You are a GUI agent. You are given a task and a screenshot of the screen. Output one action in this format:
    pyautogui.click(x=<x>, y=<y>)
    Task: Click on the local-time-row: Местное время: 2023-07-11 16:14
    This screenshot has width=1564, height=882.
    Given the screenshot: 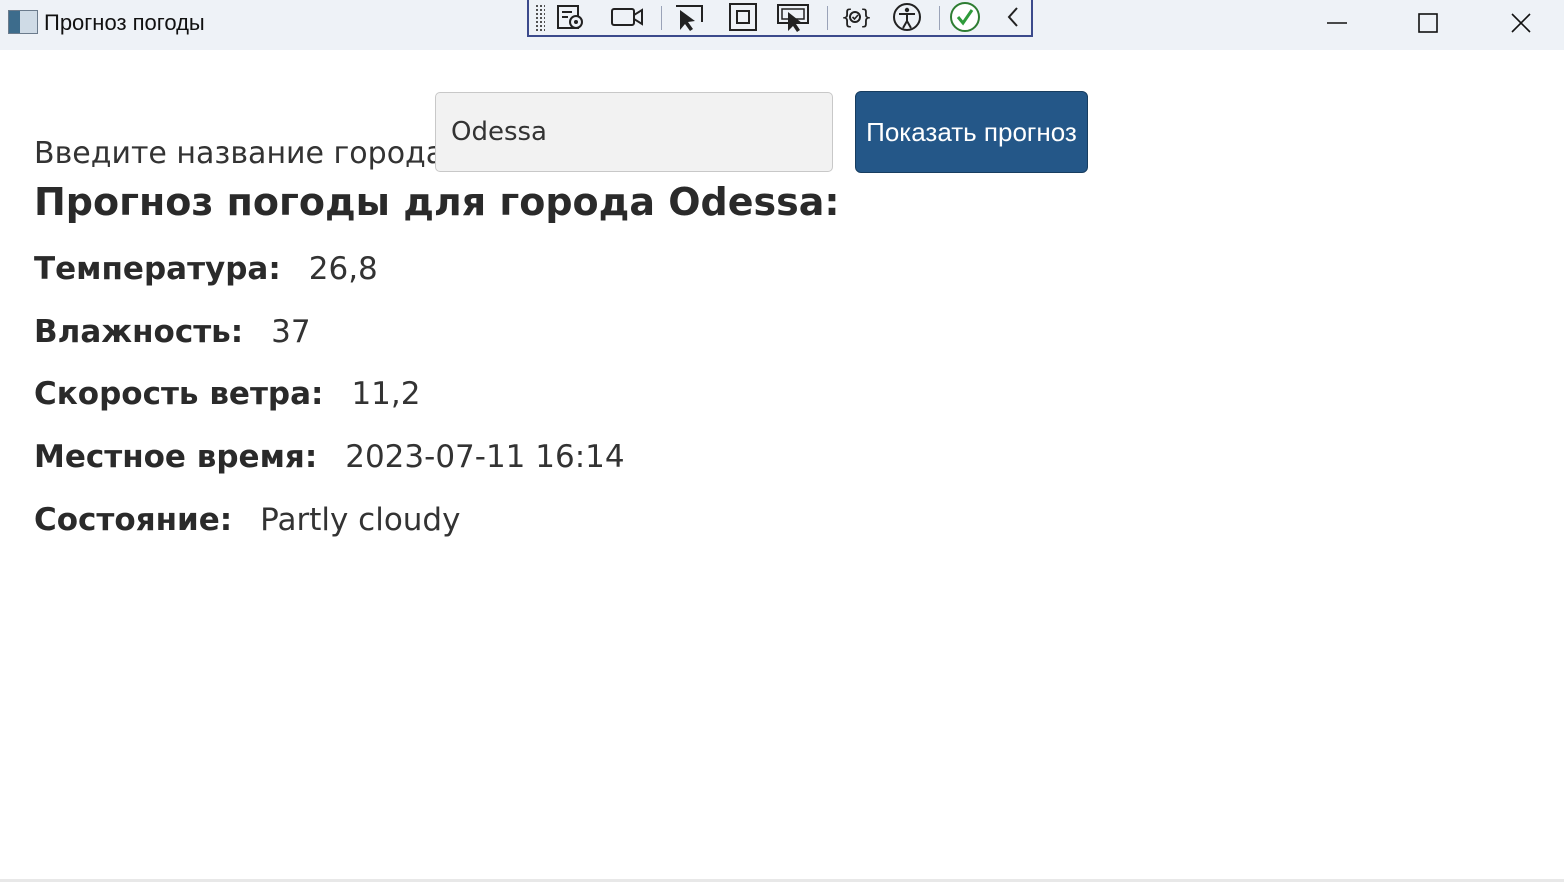 What is the action you would take?
    pyautogui.click(x=329, y=457)
    